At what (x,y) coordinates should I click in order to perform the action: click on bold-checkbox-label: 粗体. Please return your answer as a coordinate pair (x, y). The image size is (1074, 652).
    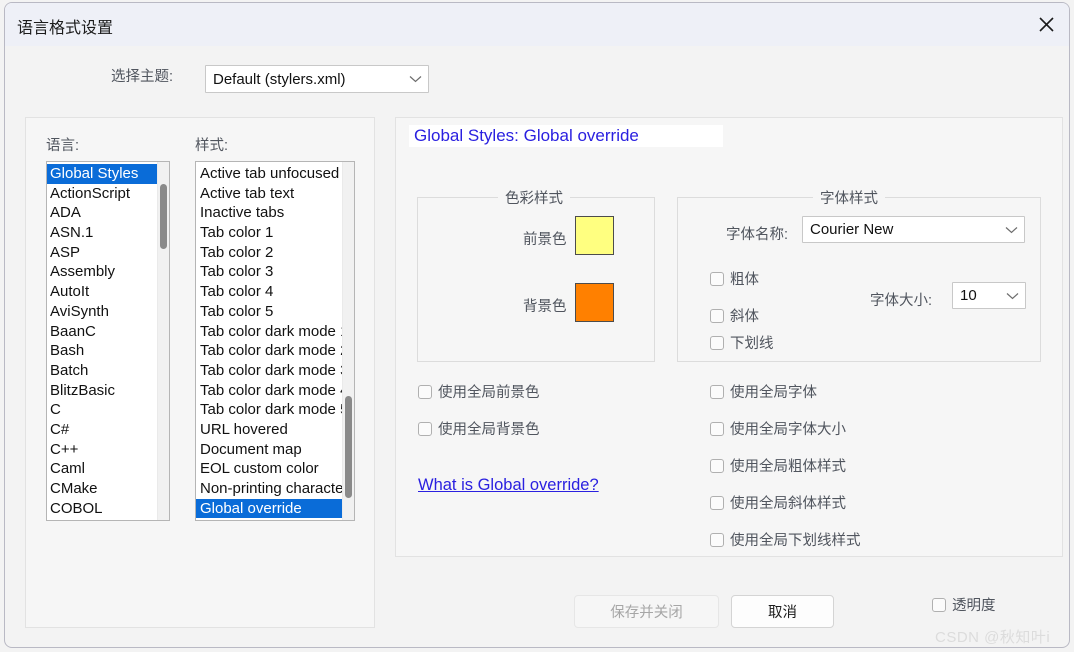
    Looking at the image, I should click on (744, 280).